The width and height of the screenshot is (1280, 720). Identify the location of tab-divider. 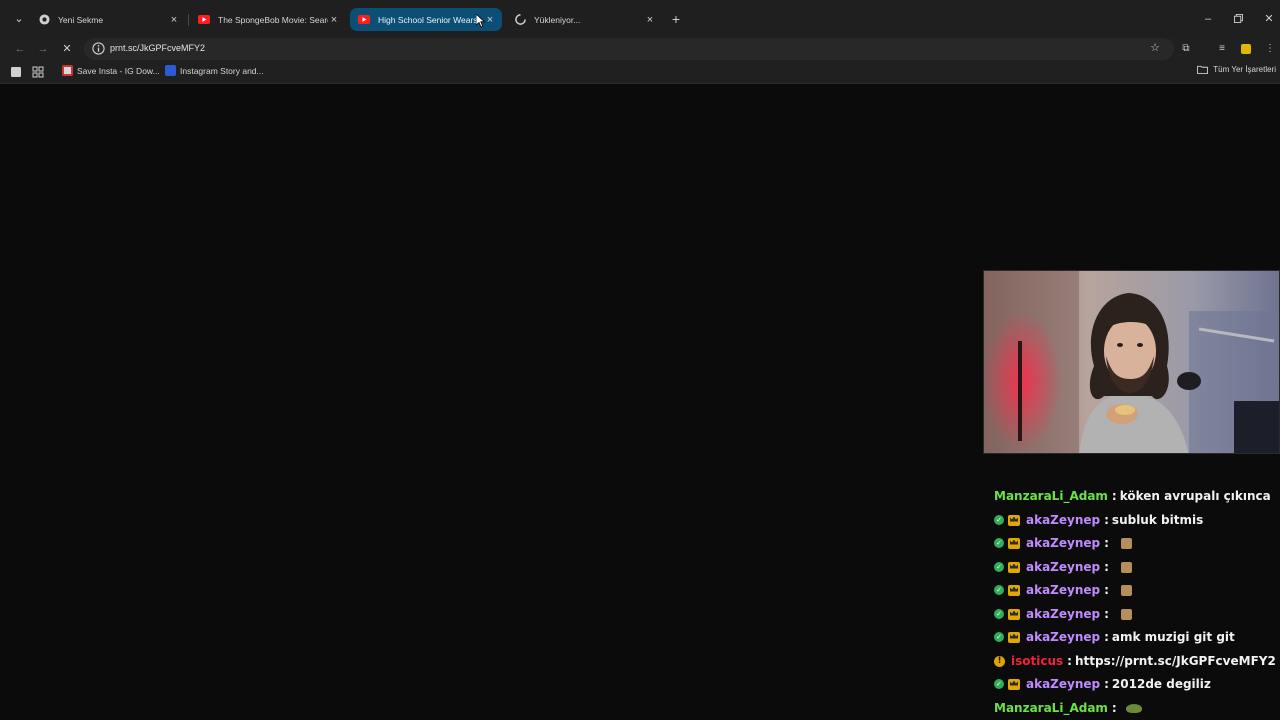
(188, 20).